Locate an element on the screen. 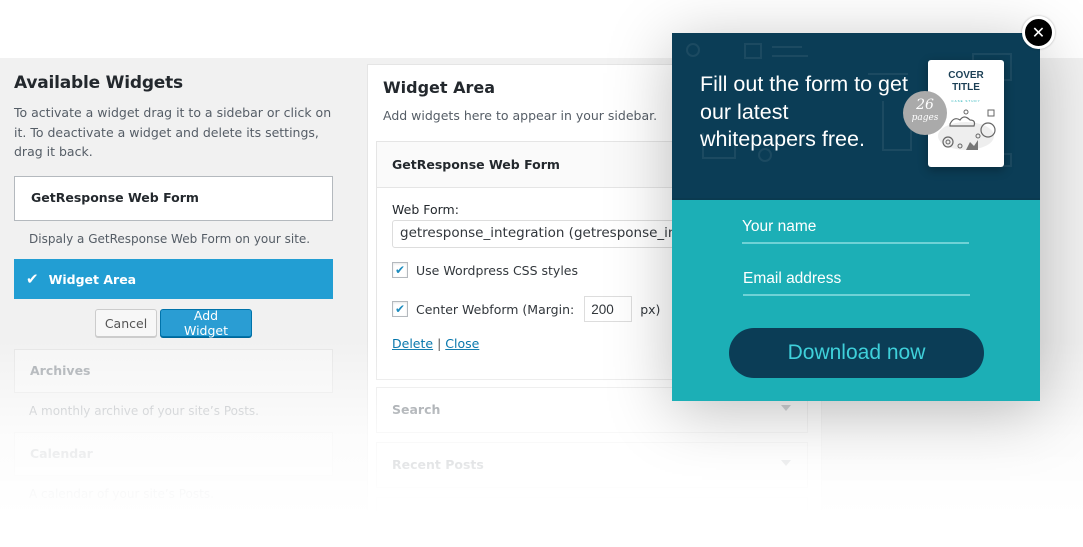  widget-recent-comments: Recent Comments is located at coordinates (592, 520).